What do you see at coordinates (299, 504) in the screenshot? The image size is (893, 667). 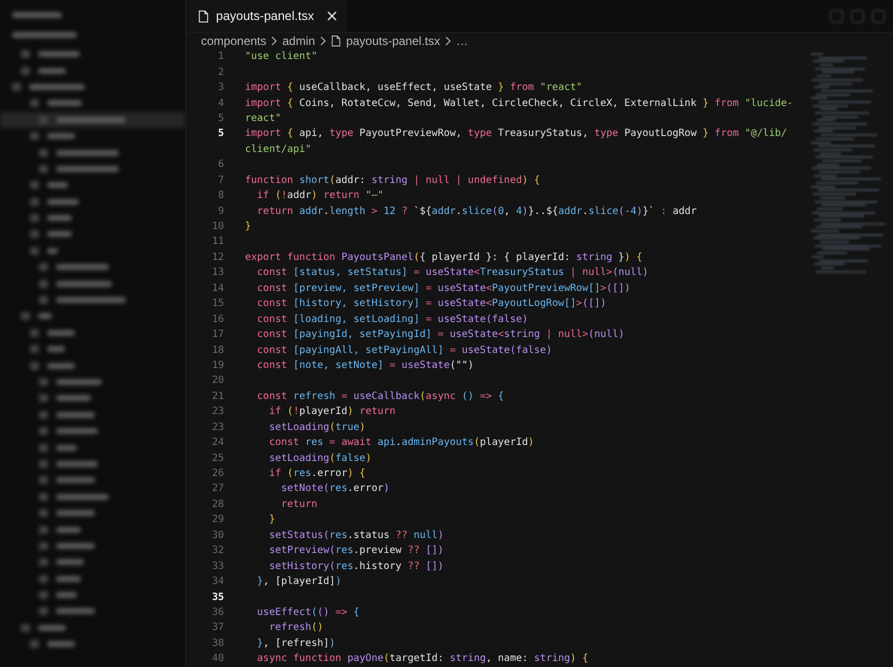 I see `code-line: return` at bounding box center [299, 504].